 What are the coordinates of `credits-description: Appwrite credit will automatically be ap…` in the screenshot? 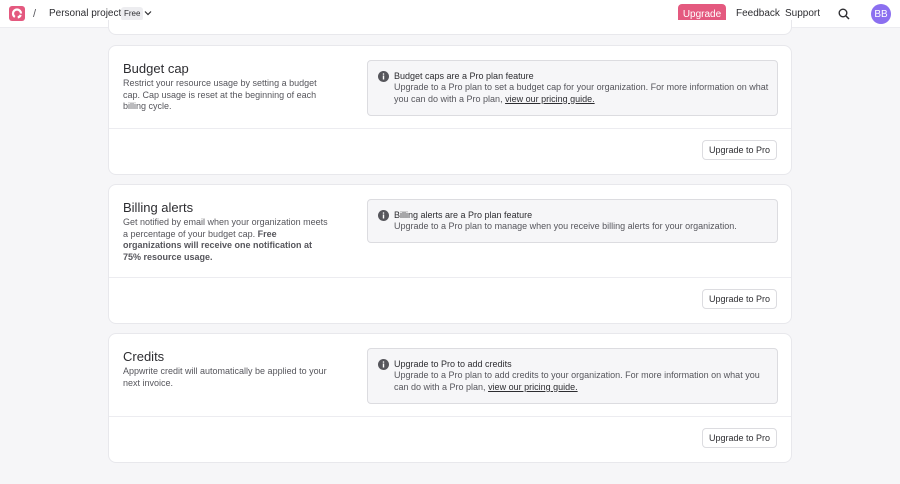 It's located at (225, 377).